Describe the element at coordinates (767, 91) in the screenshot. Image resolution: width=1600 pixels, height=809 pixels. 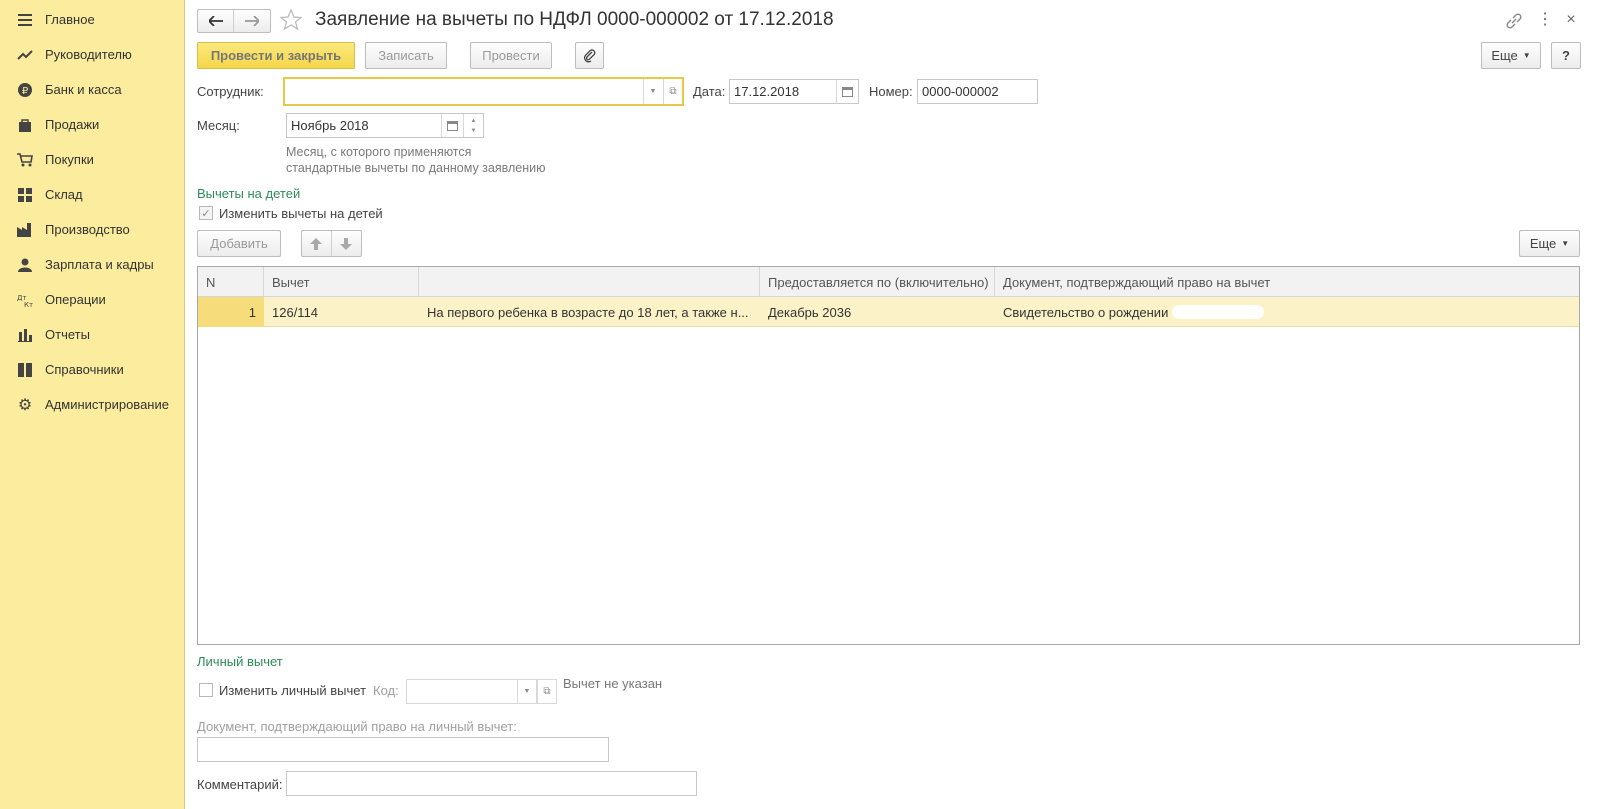
I see `date-value: 17.12.2018` at that location.